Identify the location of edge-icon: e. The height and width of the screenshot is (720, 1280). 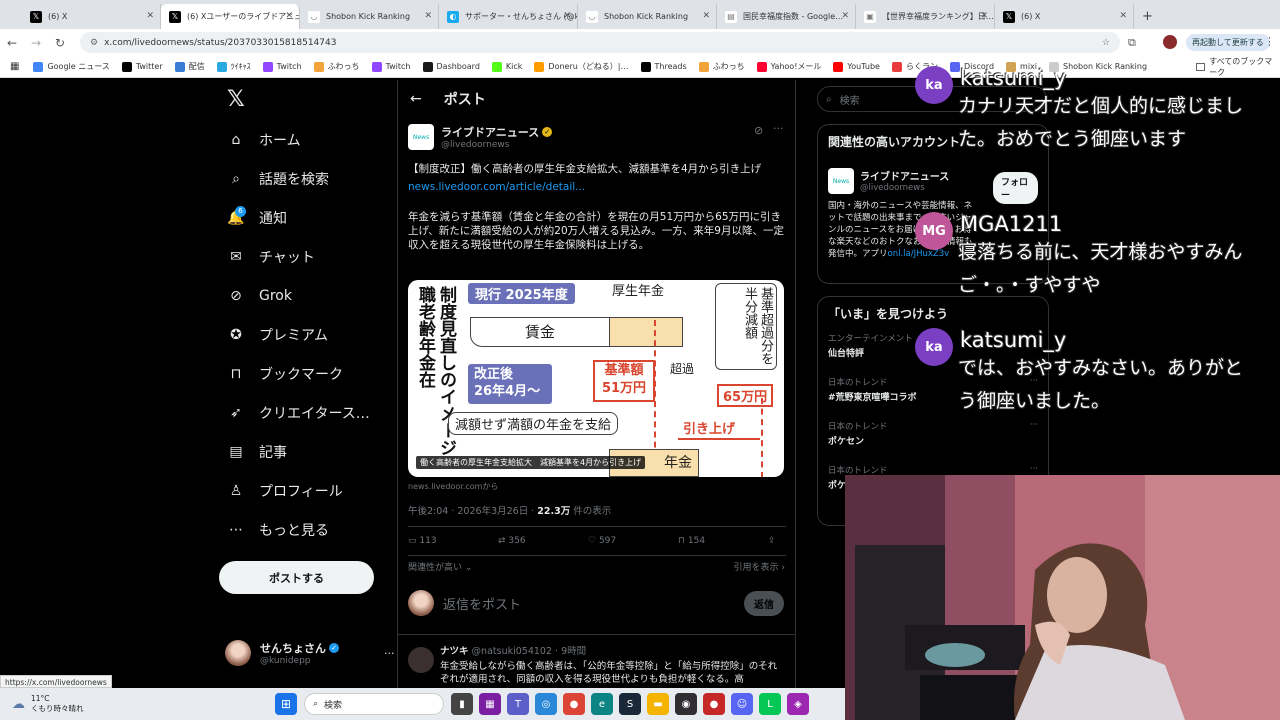
(602, 704).